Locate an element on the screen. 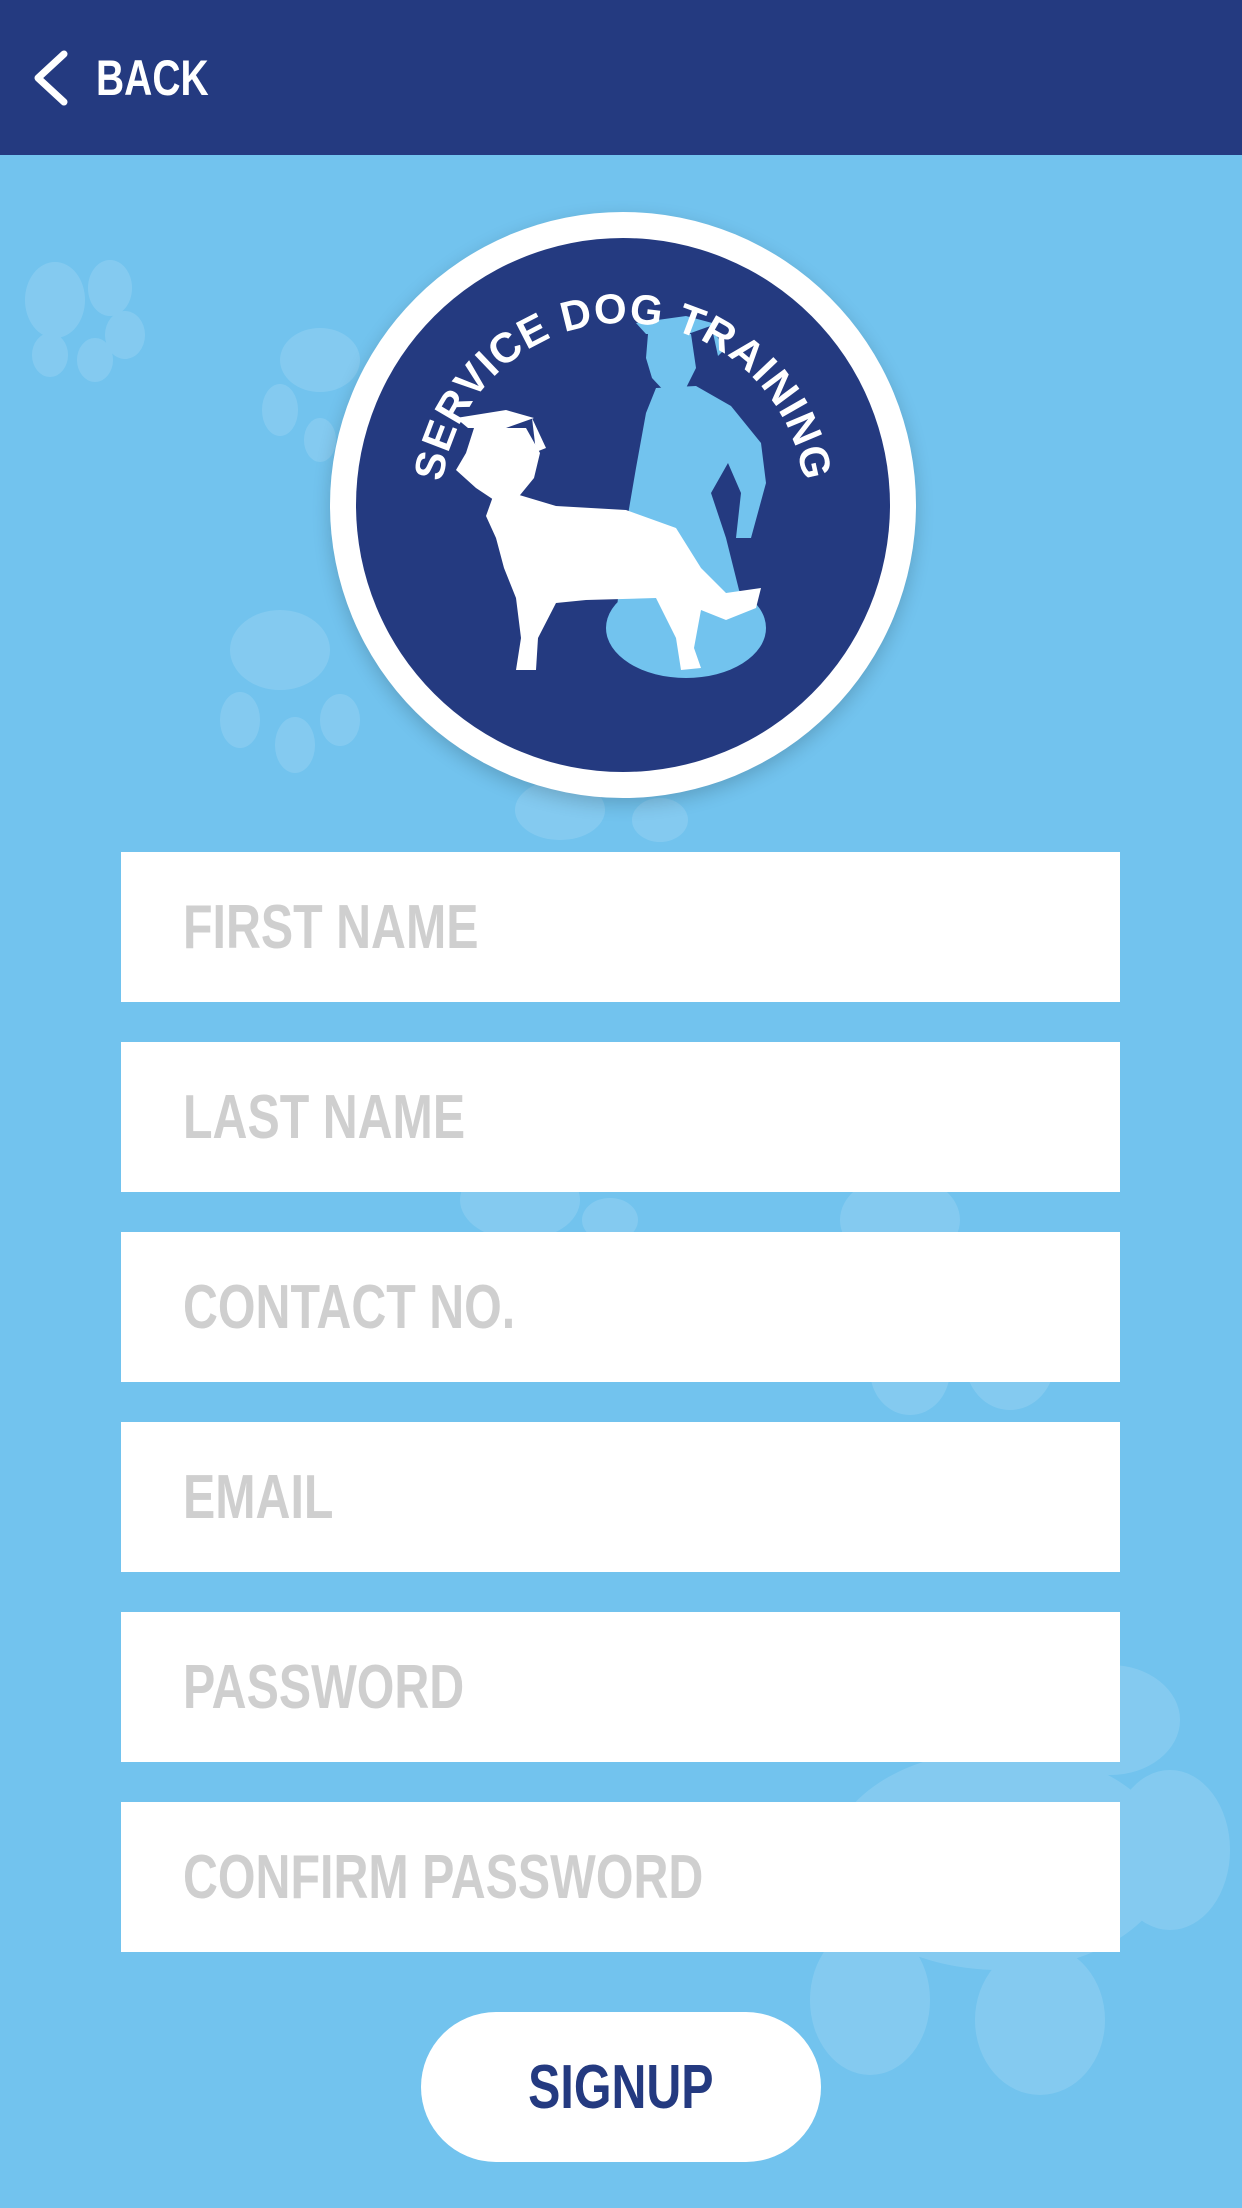  contact-number-field is located at coordinates (620, 1307).